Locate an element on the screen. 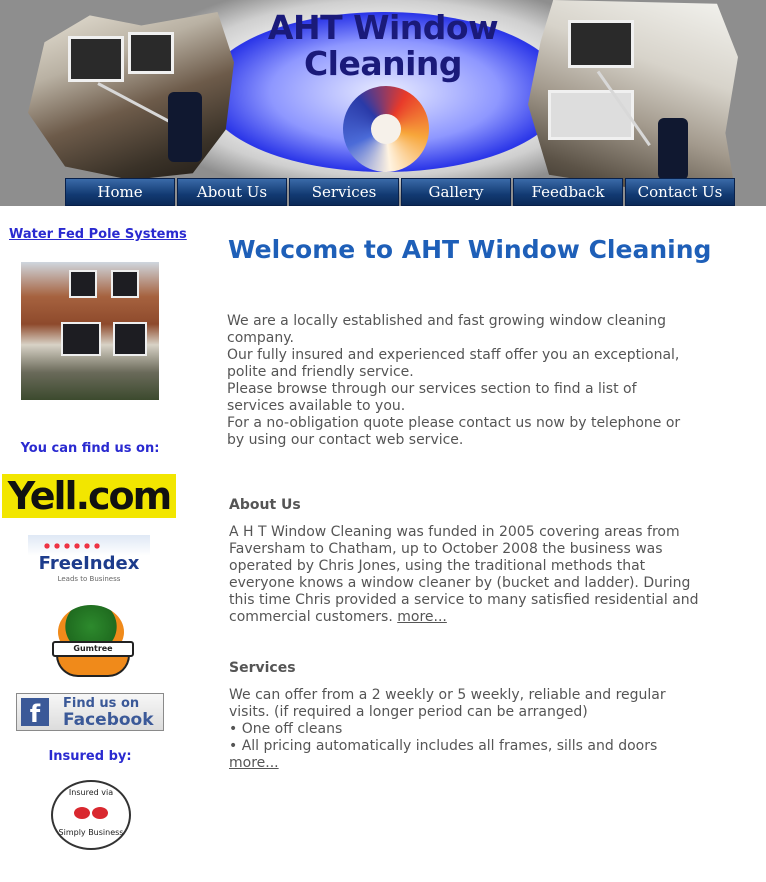 This screenshot has width=766, height=882. water-fed-pole-link: Water Fed Pole Systems is located at coordinates (98, 234).